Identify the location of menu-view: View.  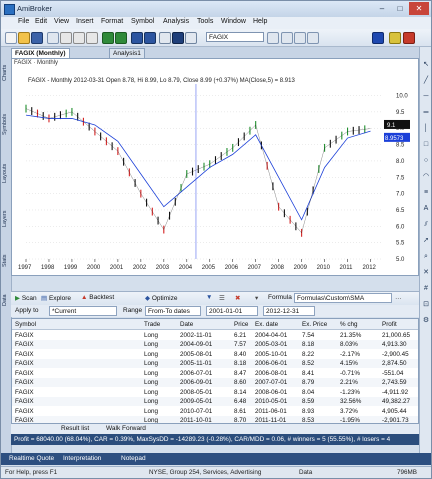
(61, 21).